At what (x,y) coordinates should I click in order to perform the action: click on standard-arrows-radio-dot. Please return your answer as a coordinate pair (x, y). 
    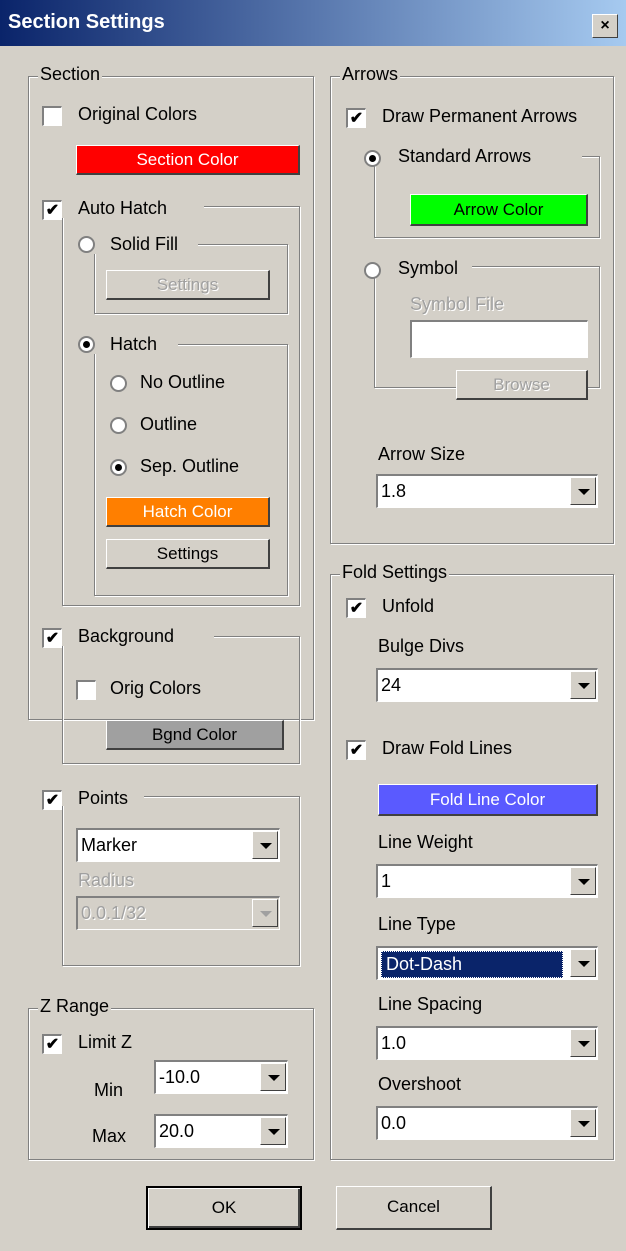
    Looking at the image, I should click on (372, 158).